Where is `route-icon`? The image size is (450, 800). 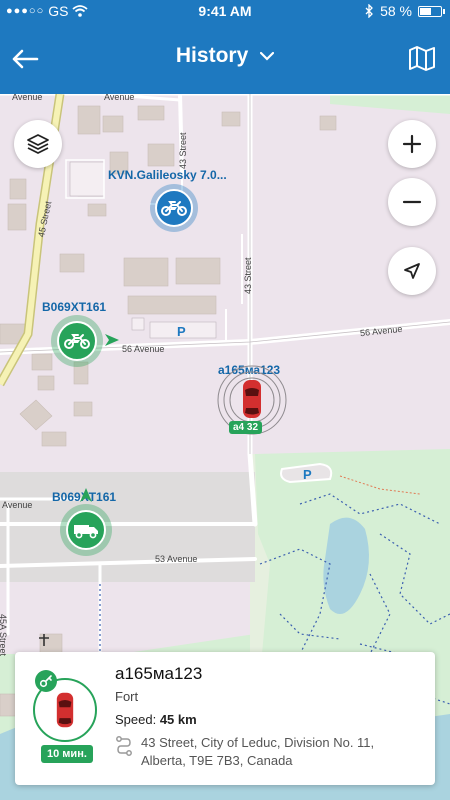
route-icon is located at coordinates (124, 746).